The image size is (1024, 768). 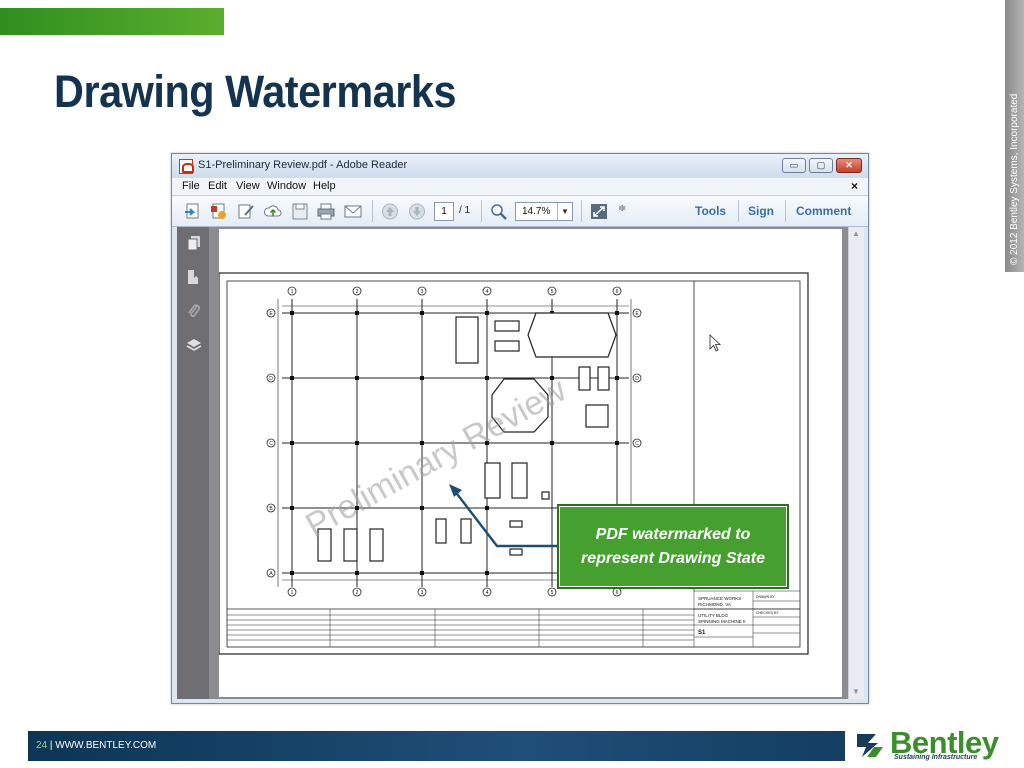 I want to click on callout-arrow, so click(x=503, y=516).